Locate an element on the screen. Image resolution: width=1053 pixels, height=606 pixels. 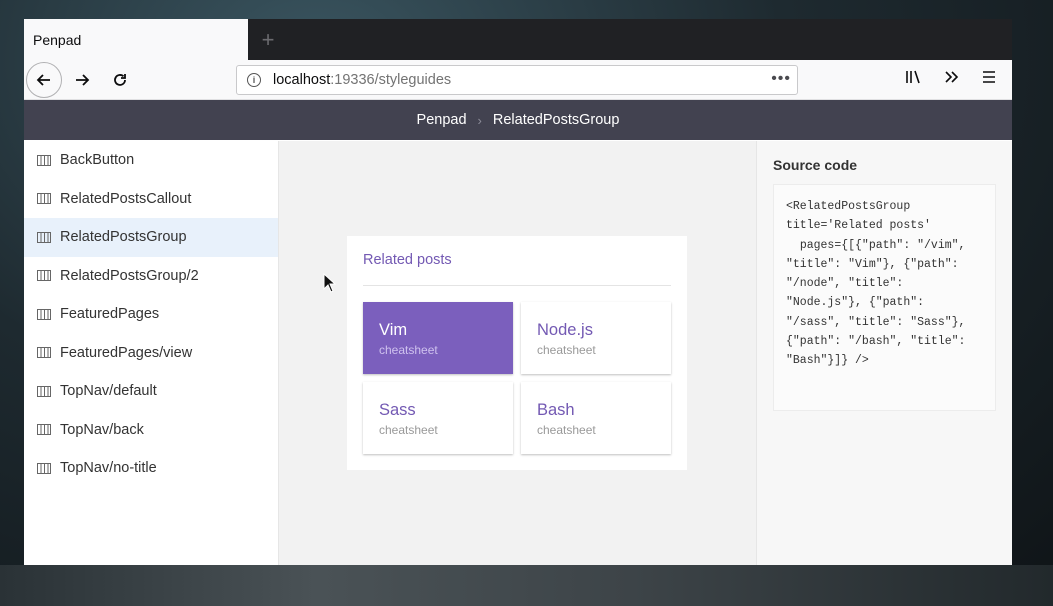
post-card-vim: Vim cheatsheet is located at coordinates (438, 338).